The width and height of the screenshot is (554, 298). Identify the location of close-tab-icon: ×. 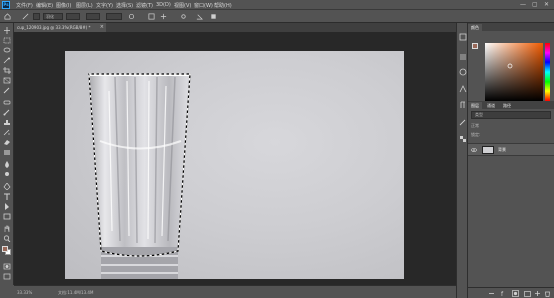
(102, 27).